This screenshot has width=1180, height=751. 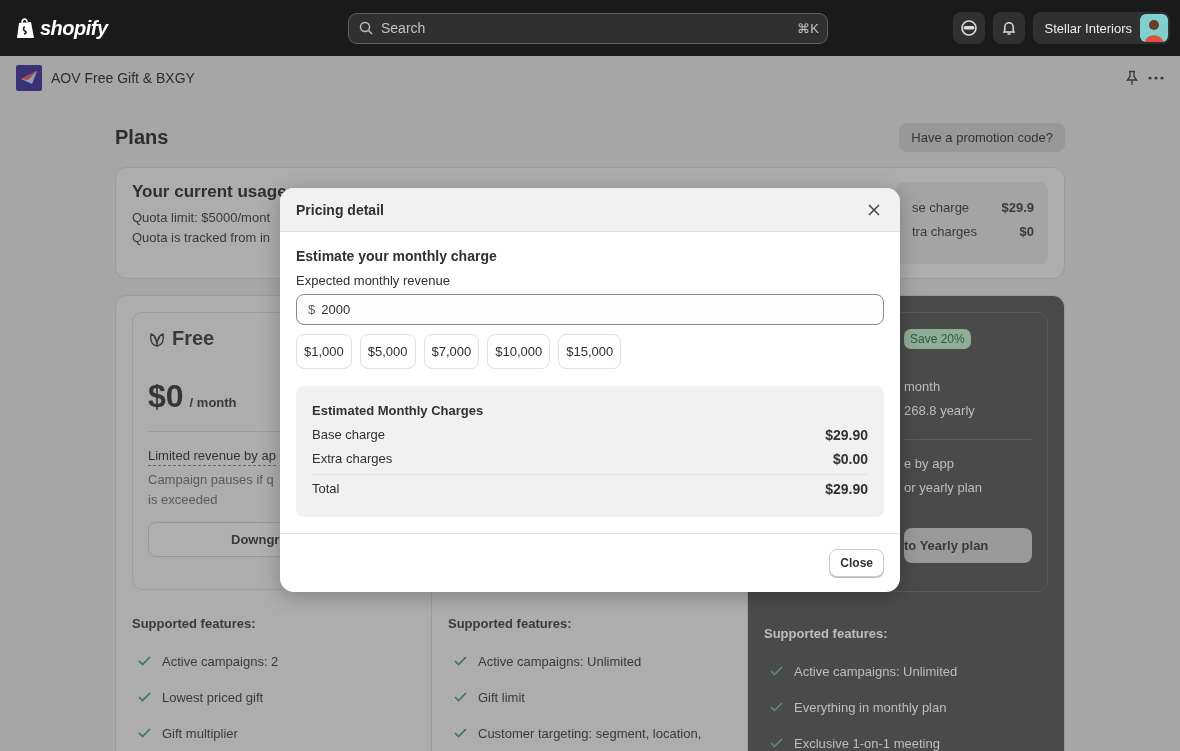 I want to click on close-button: Close, so click(x=856, y=563).